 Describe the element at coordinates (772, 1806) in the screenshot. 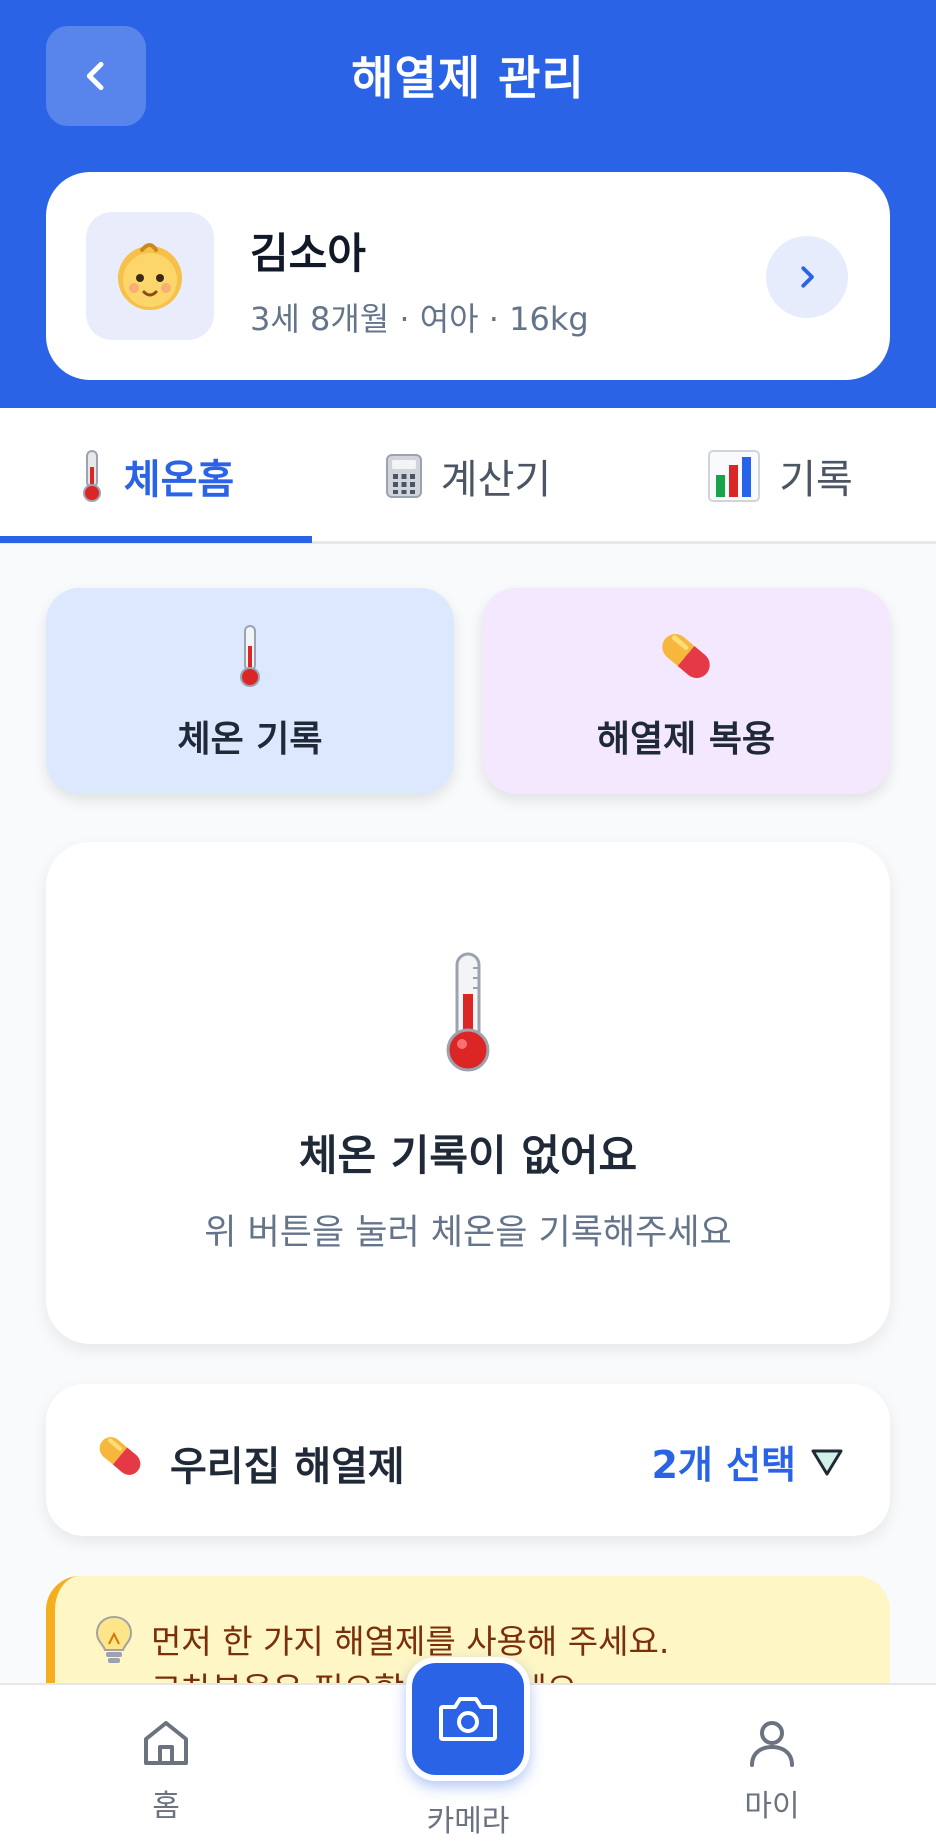

I see `nav-my-label: 마이` at that location.